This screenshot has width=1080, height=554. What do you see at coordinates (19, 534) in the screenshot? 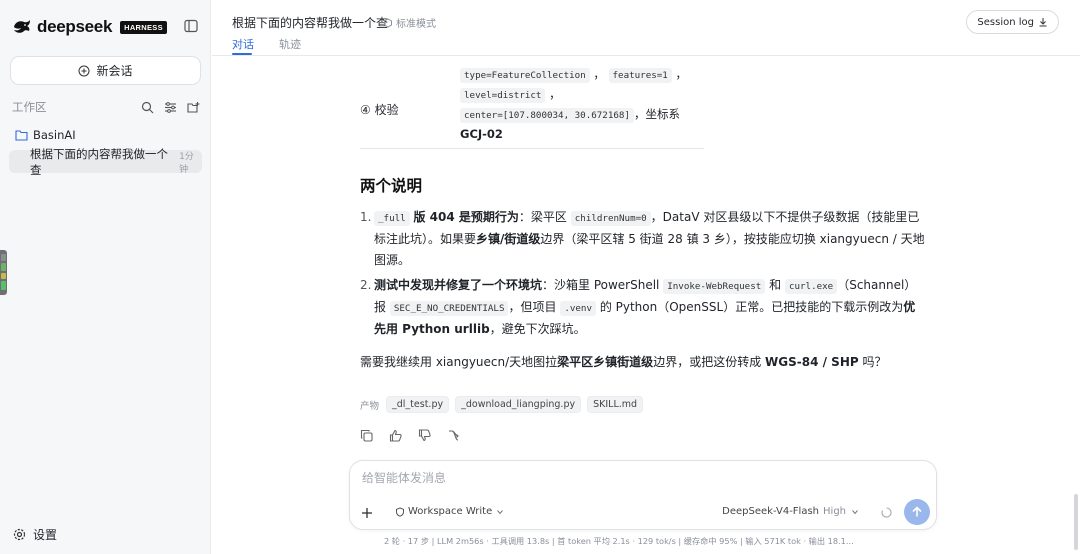
I see `gear-icon` at bounding box center [19, 534].